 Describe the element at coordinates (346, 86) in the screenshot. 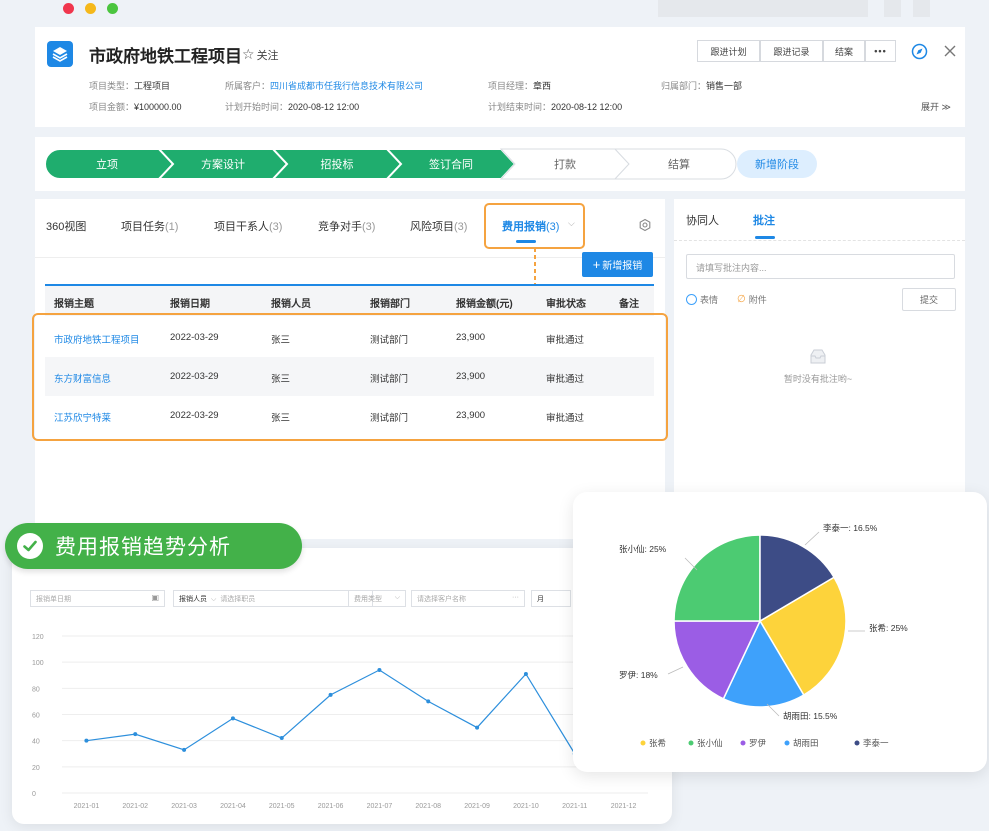

I see `customer-link: 四川省成都市任我行信息技术有限公司` at that location.